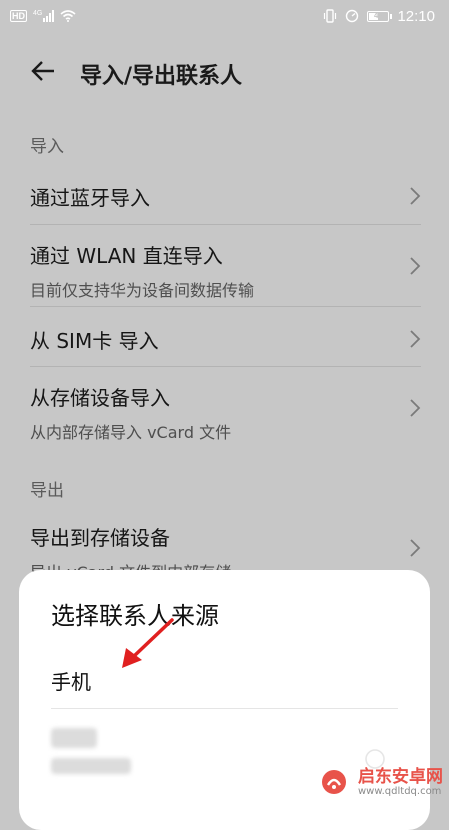 Image resolution: width=449 pixels, height=830 pixels. What do you see at coordinates (90, 198) in the screenshot?
I see `item-title: 通过蓝牙导入` at bounding box center [90, 198].